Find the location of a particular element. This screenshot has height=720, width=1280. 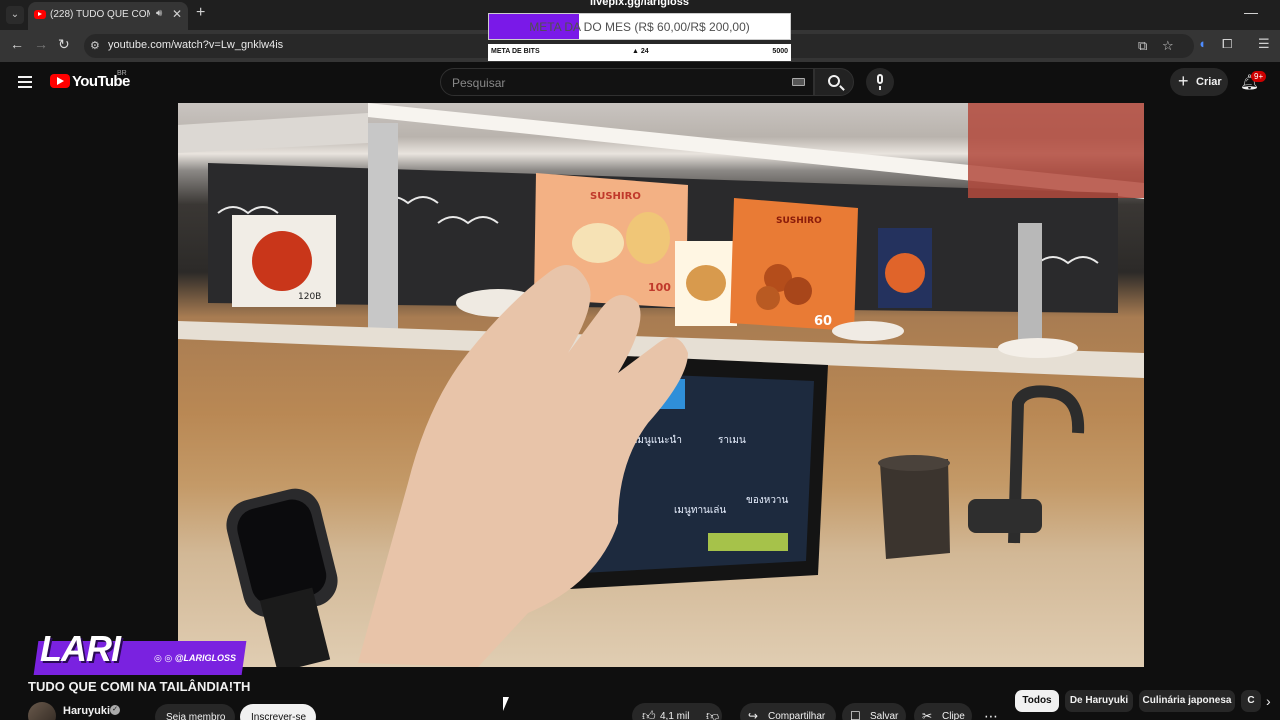

chip-label: Todos is located at coordinates (1037, 700).